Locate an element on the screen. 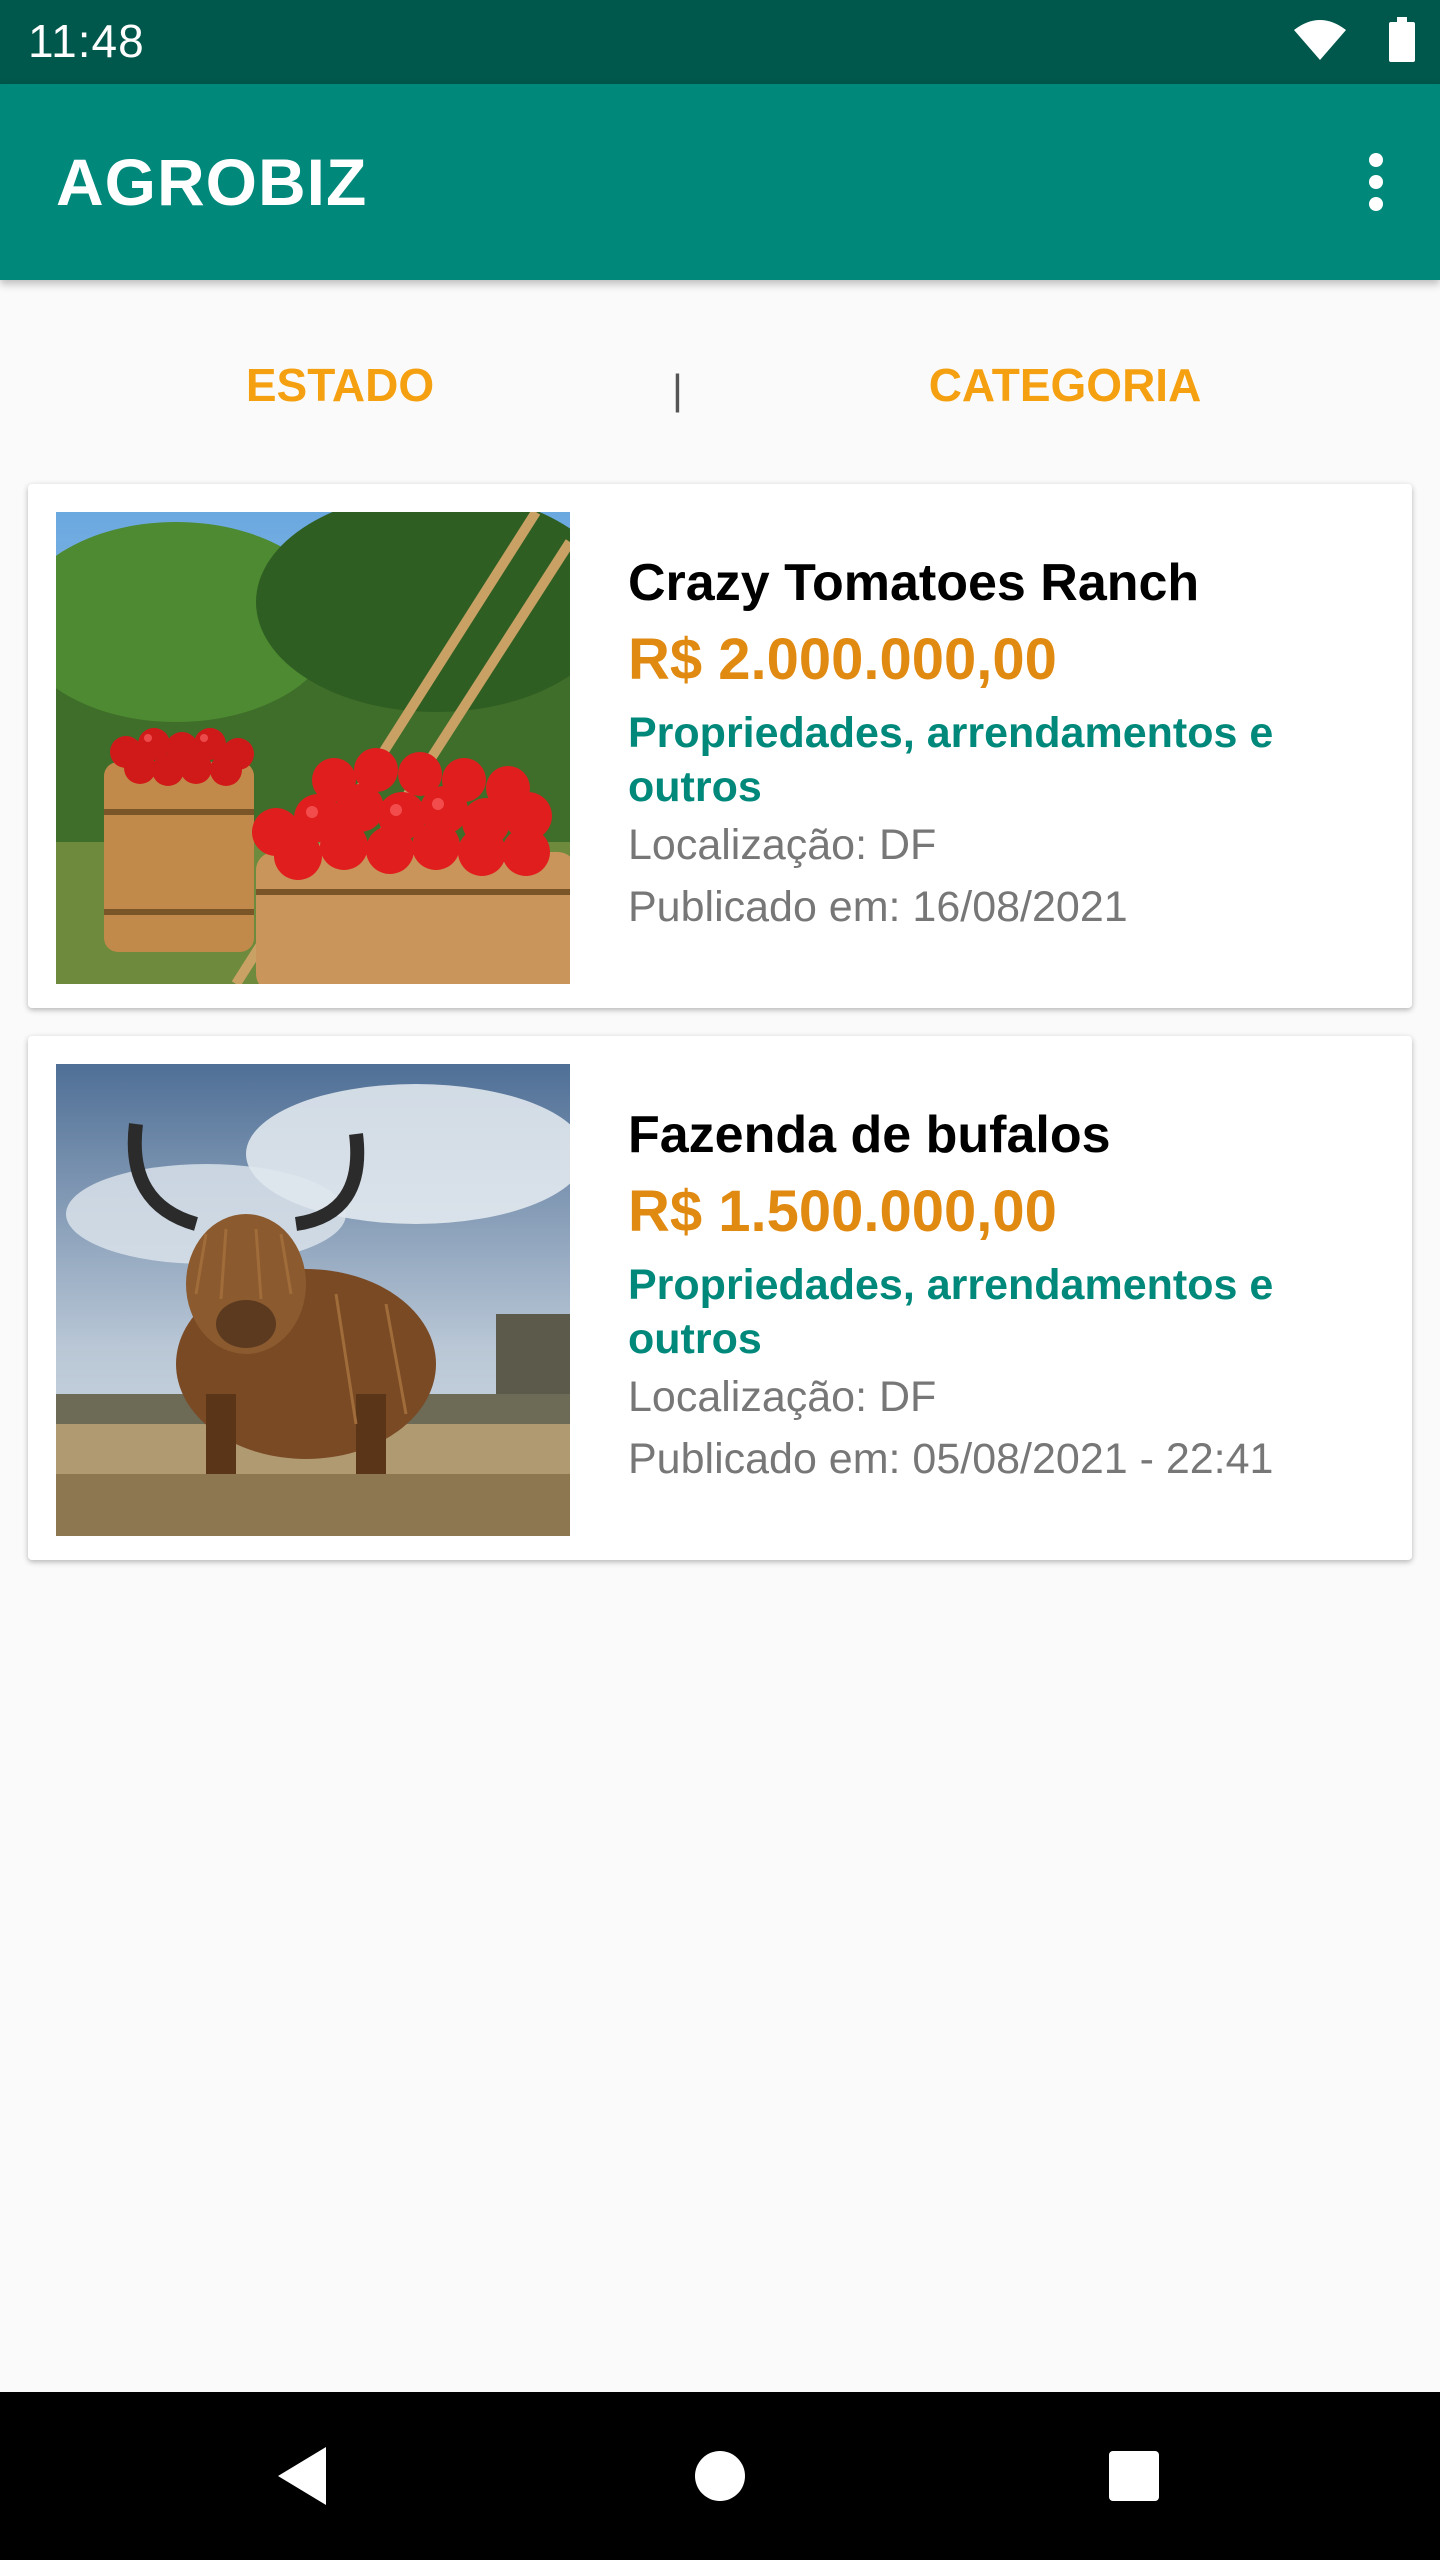  listing-price: R$ 2.000.000,00 is located at coordinates (842, 659).